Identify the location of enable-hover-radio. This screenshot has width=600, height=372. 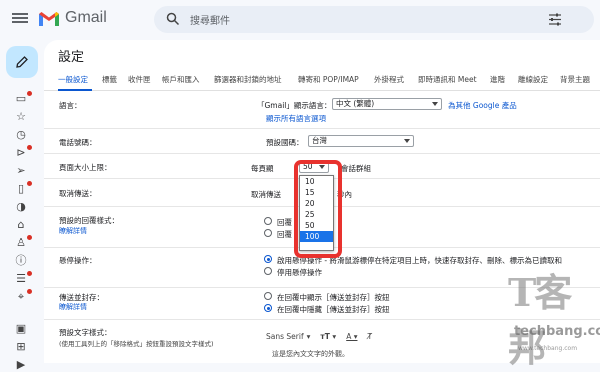
(268, 259).